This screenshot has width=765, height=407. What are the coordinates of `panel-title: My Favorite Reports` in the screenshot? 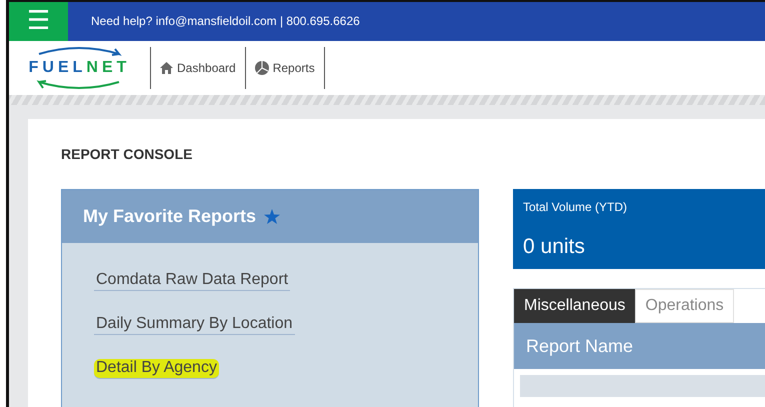 It's located at (169, 216).